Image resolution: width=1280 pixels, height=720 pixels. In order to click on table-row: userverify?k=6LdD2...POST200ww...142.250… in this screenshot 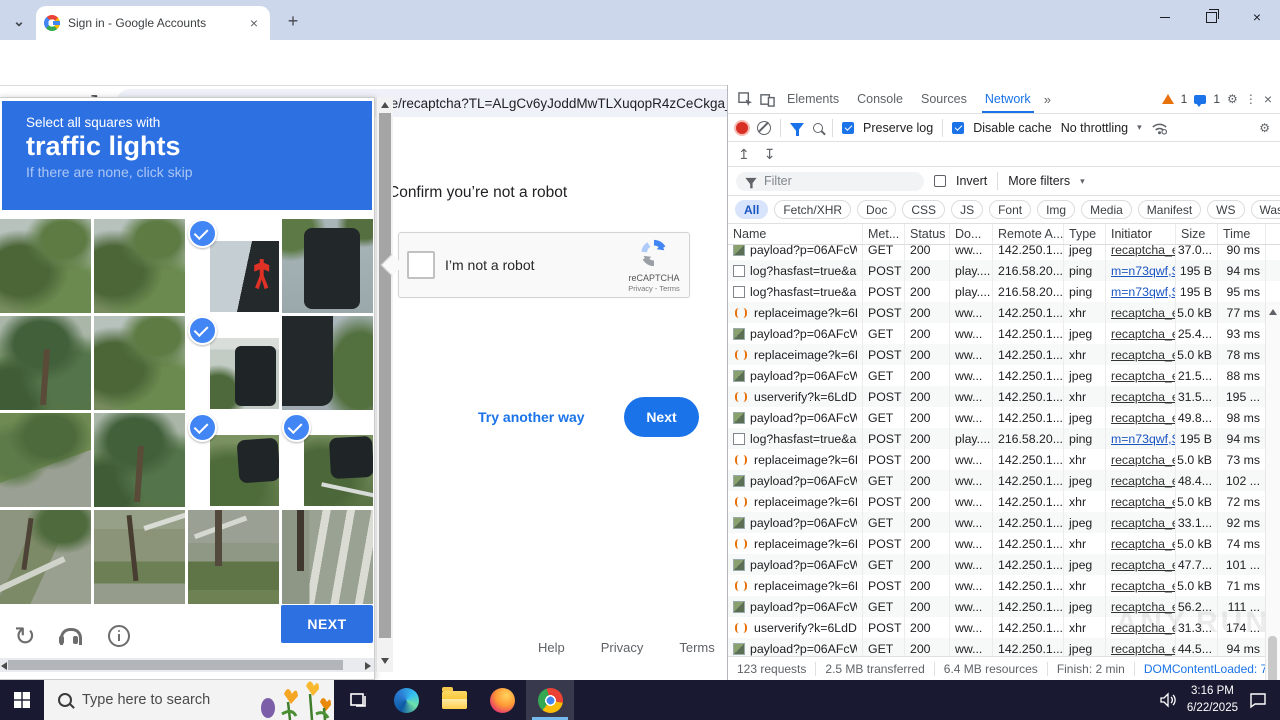, I will do `click(1004, 396)`.